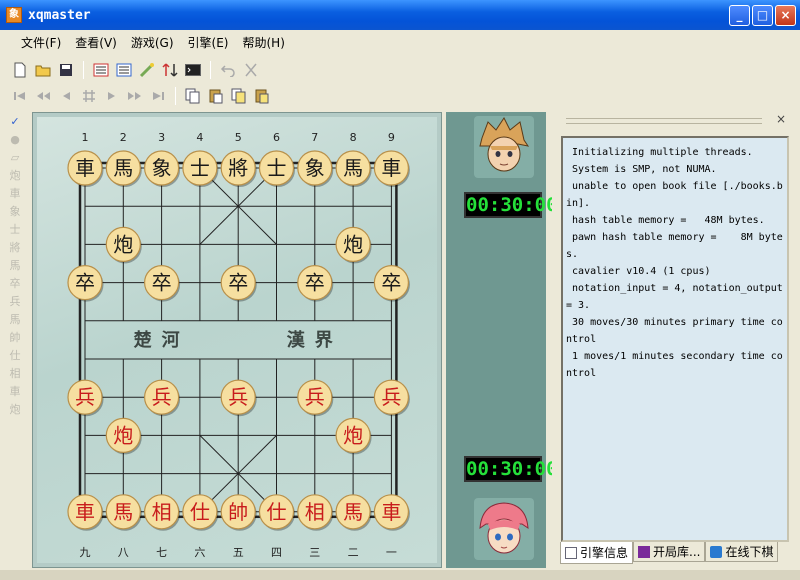 Image resolution: width=800 pixels, height=580 pixels. Describe the element at coordinates (15, 355) in the screenshot. I see `palette-piece-red-advisor: 仕` at that location.